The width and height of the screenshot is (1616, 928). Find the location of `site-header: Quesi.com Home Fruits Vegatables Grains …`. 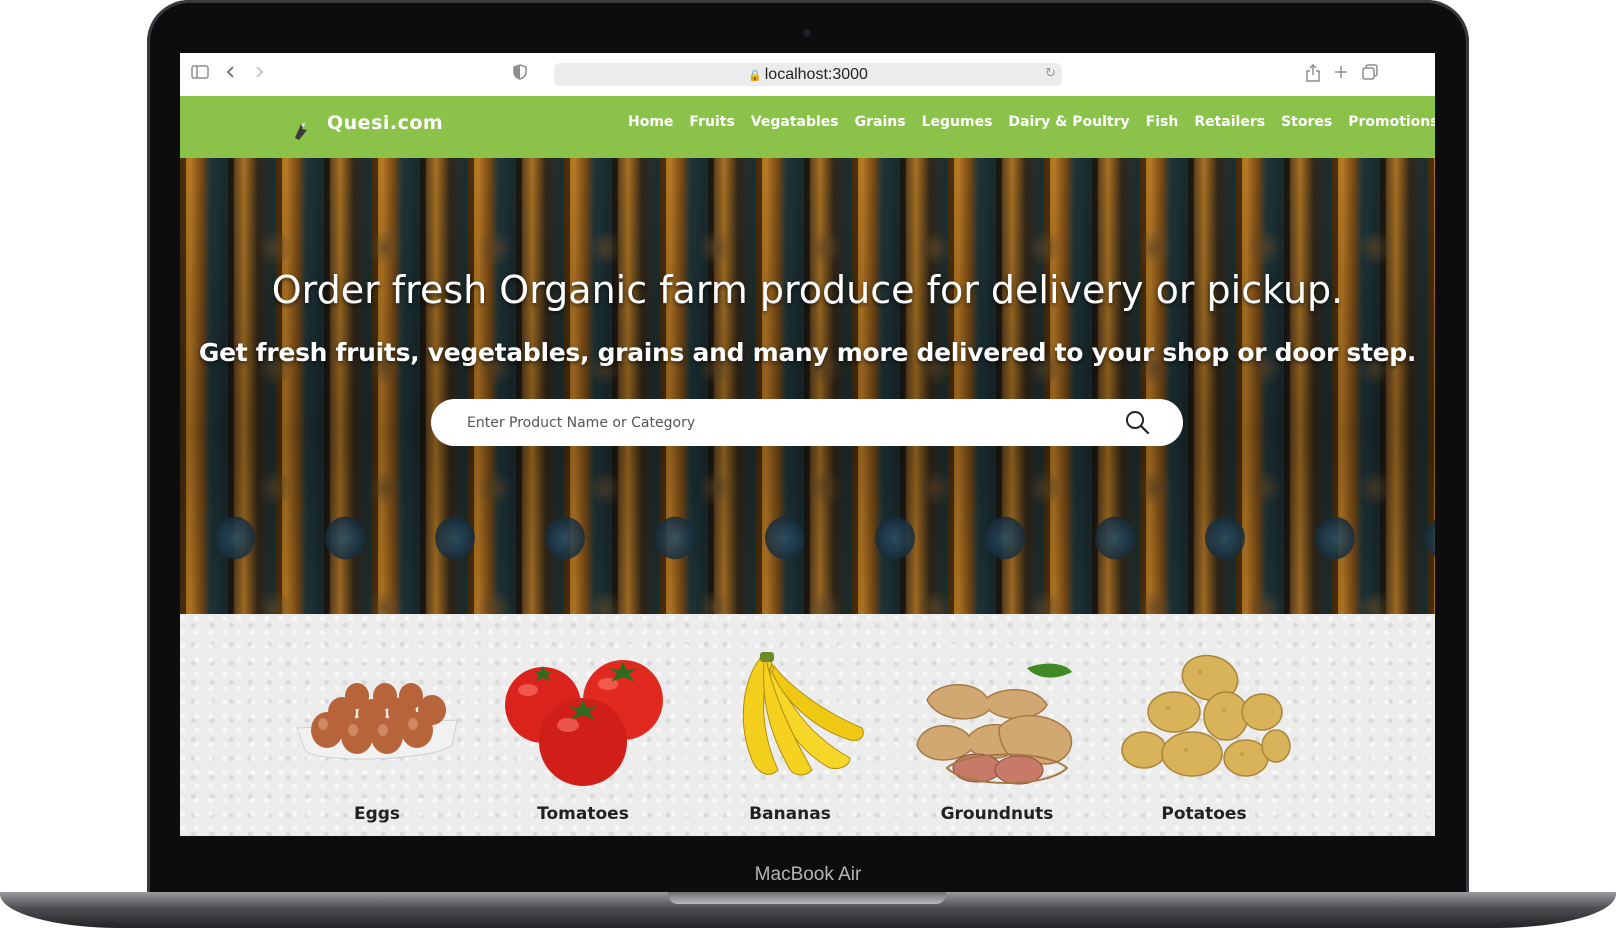

site-header: Quesi.com Home Fruits Vegatables Grains … is located at coordinates (807, 127).